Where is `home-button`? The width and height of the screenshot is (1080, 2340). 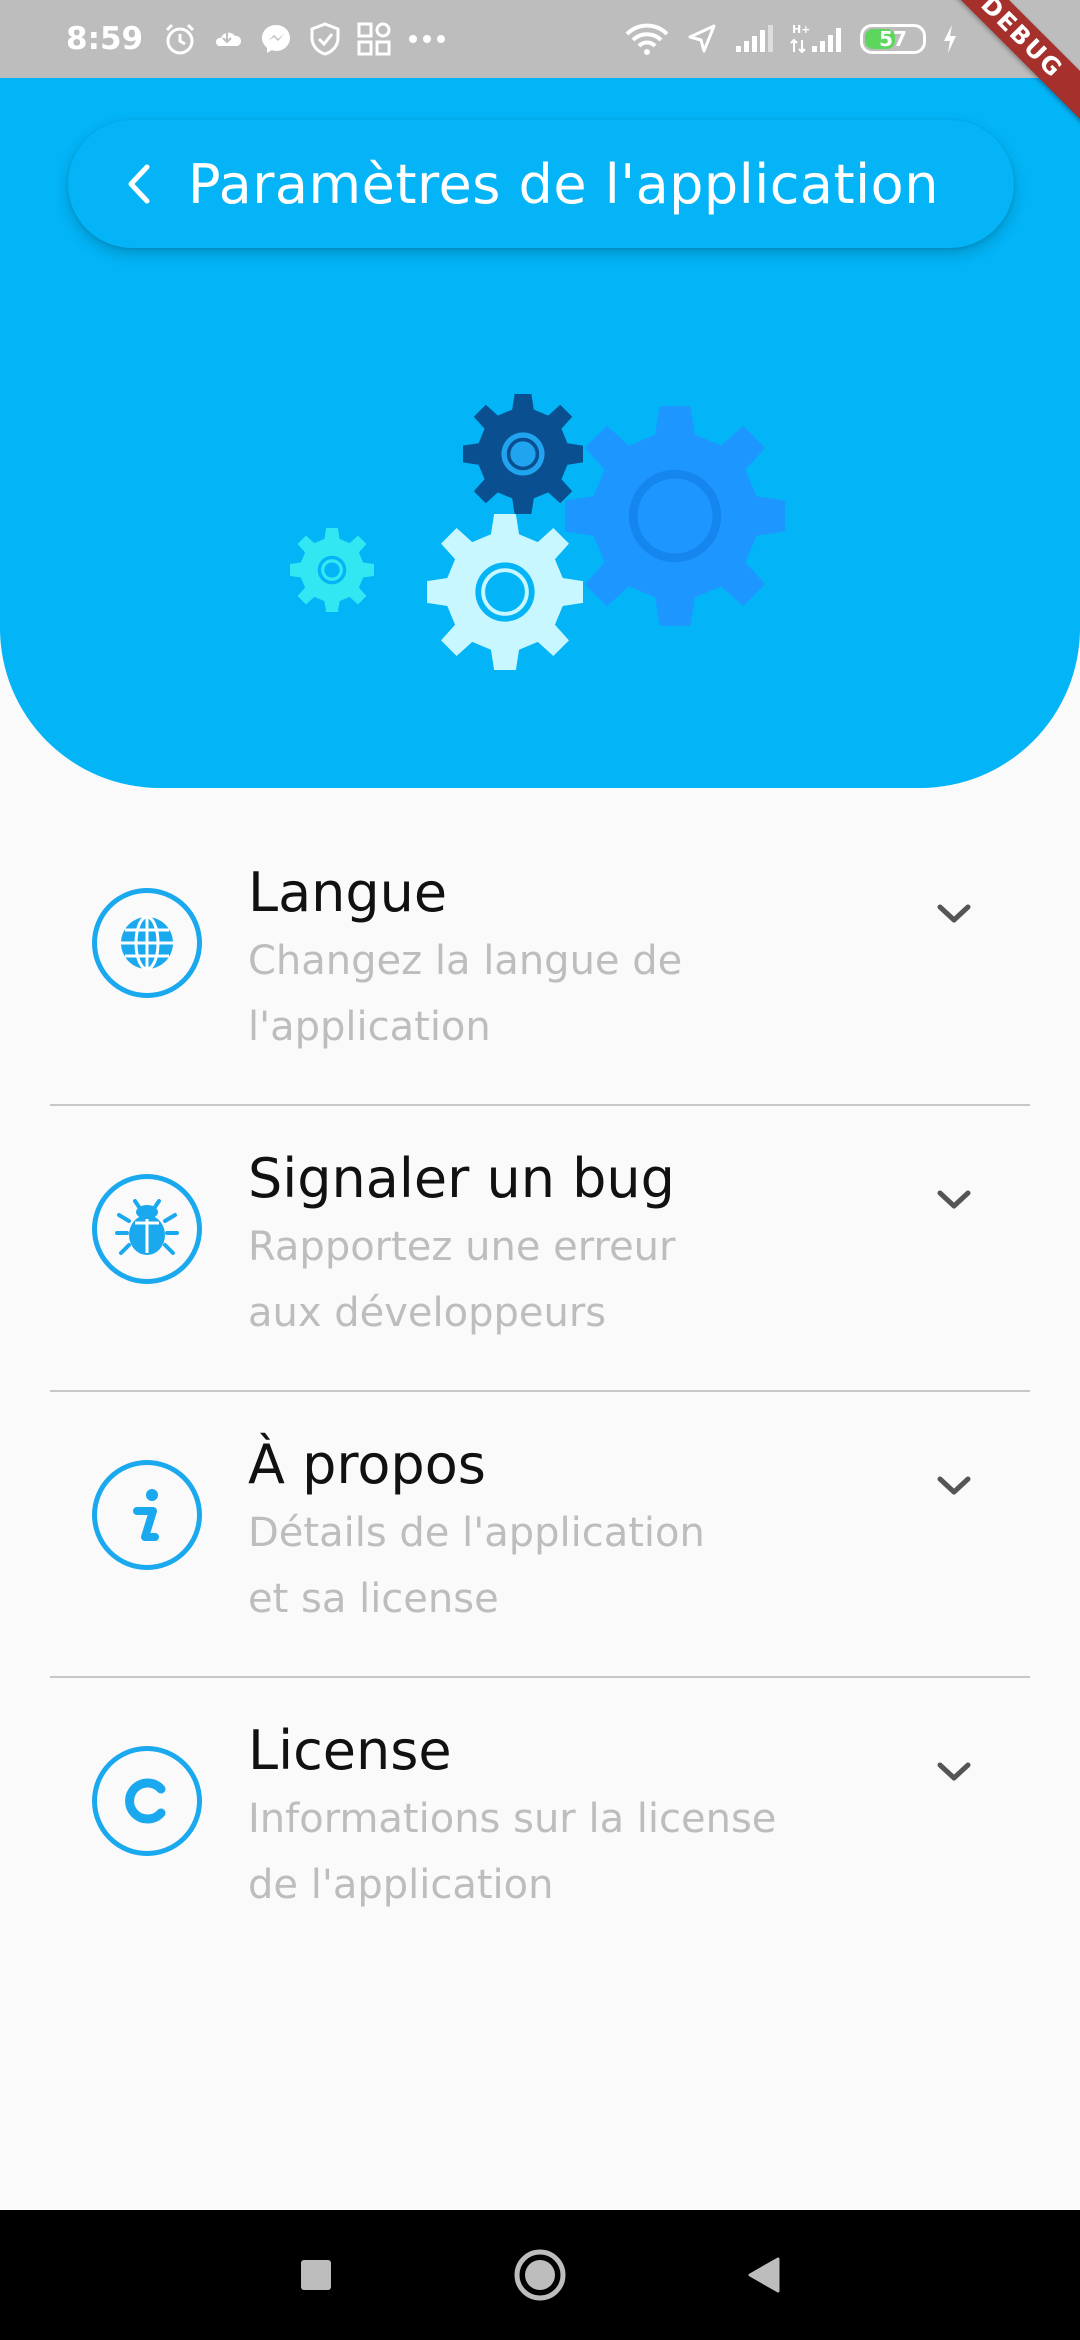
home-button is located at coordinates (540, 2275).